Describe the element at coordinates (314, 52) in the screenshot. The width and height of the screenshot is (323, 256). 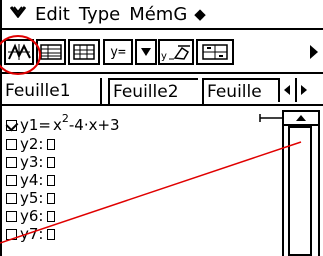
I see `triangle-right-icon` at that location.